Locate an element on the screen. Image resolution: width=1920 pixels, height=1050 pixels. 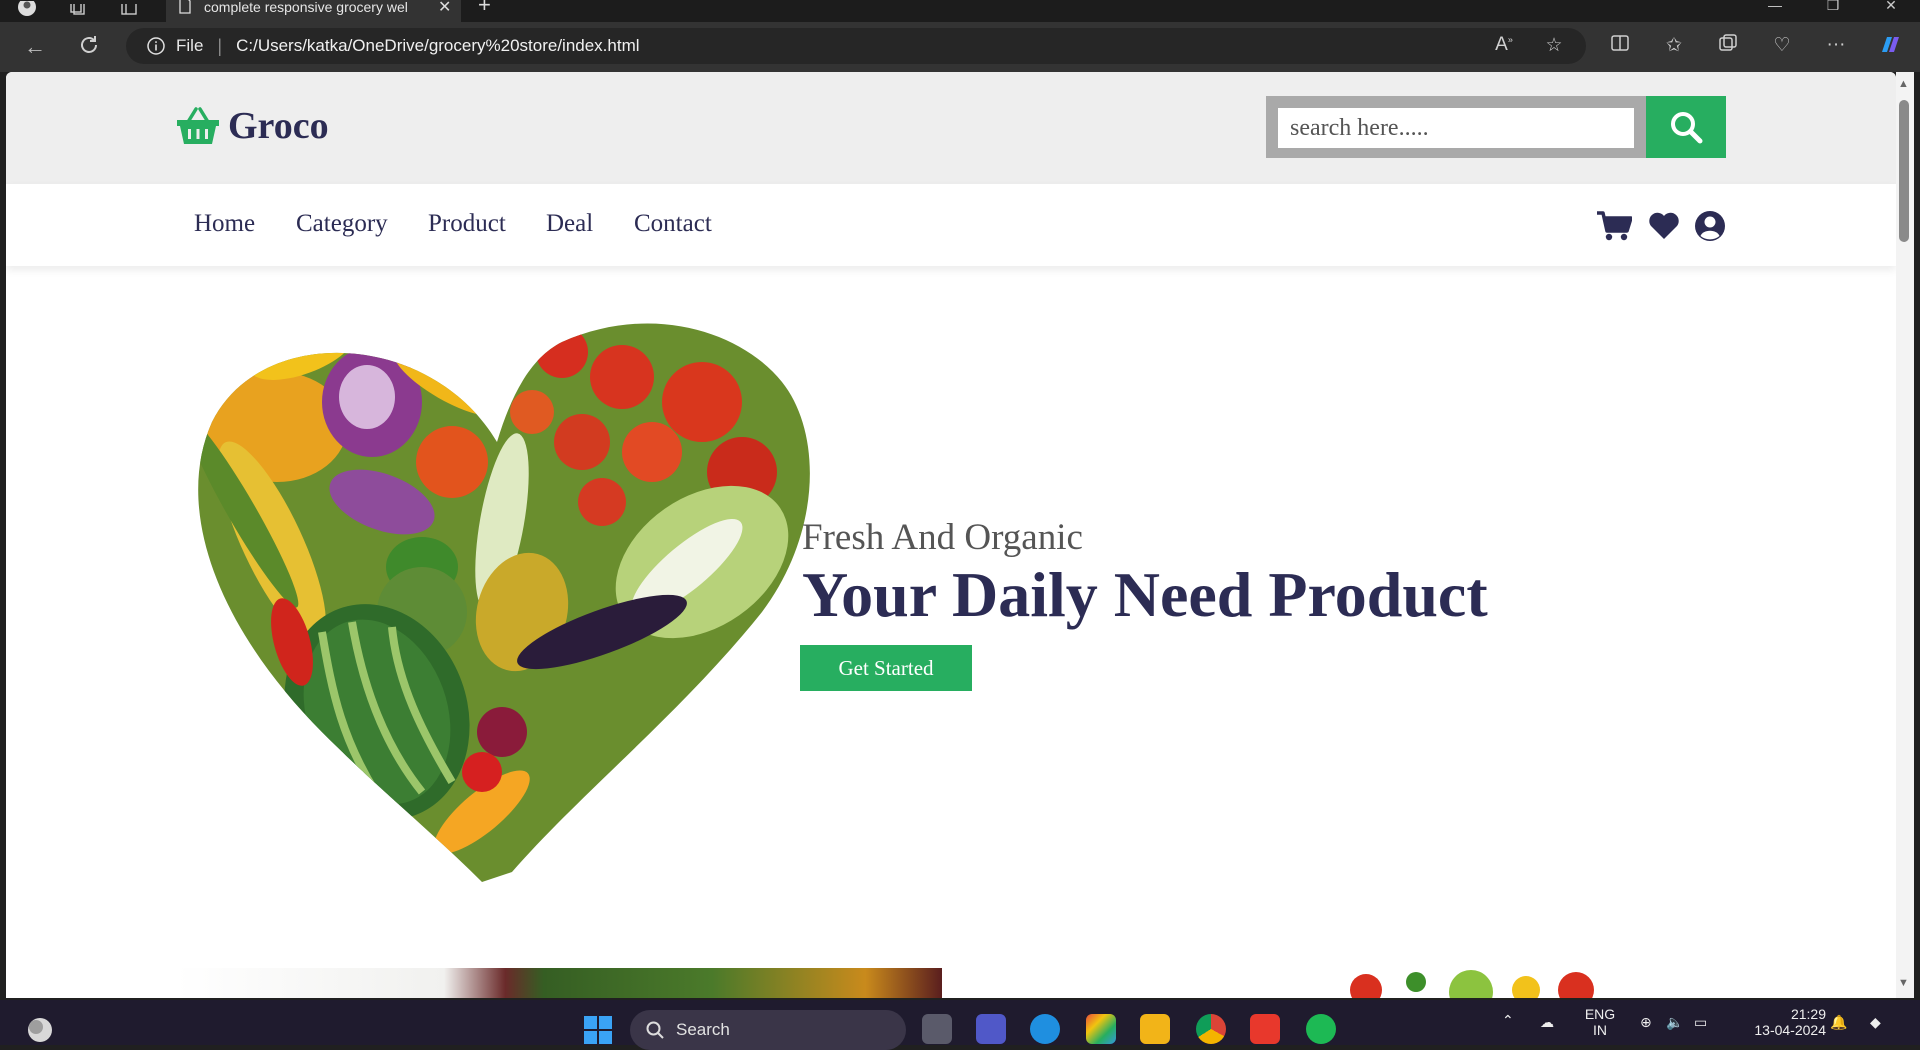
show-hidden-icons: ⌃ is located at coordinates (1508, 1020).